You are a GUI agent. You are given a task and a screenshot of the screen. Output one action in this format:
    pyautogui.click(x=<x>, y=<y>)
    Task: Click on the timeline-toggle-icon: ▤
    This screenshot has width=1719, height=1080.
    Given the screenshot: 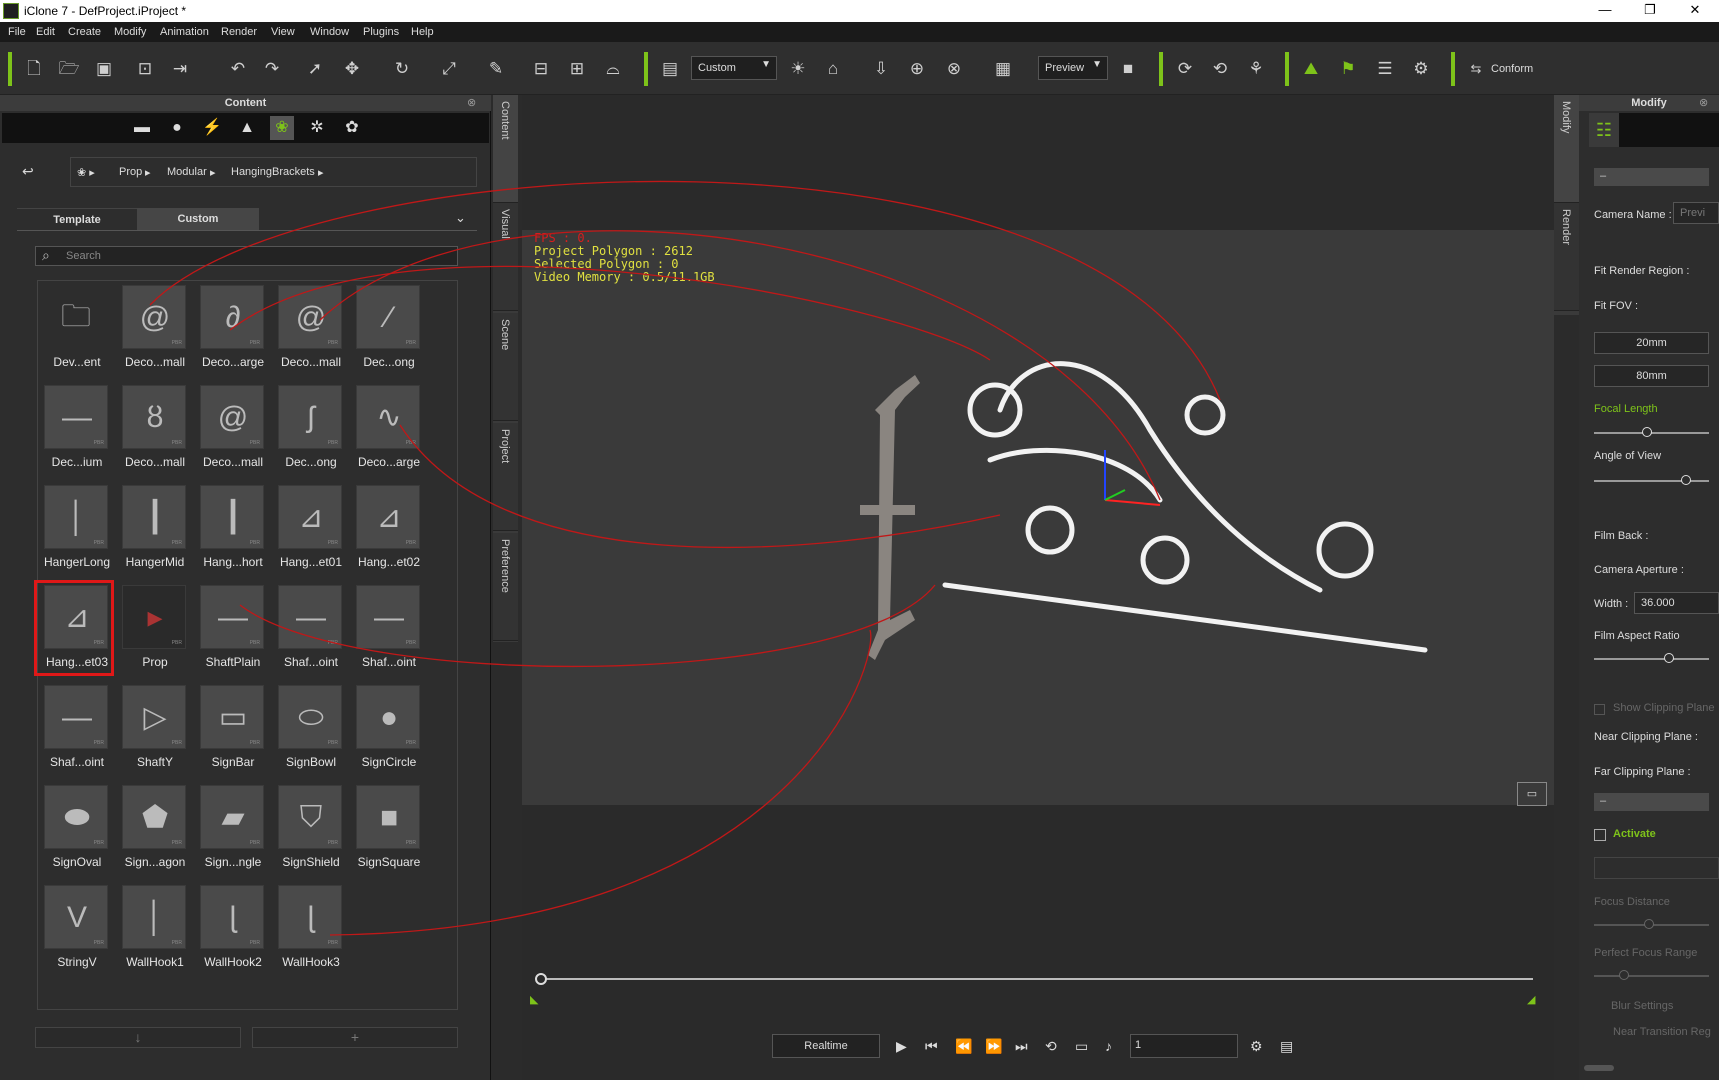 What is the action you would take?
    pyautogui.click(x=1286, y=1046)
    